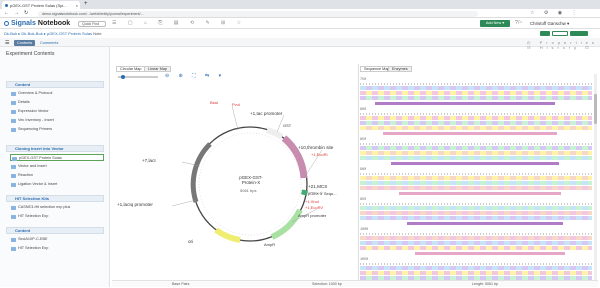  I want to click on sidebar-item: Details, so click(57, 102).